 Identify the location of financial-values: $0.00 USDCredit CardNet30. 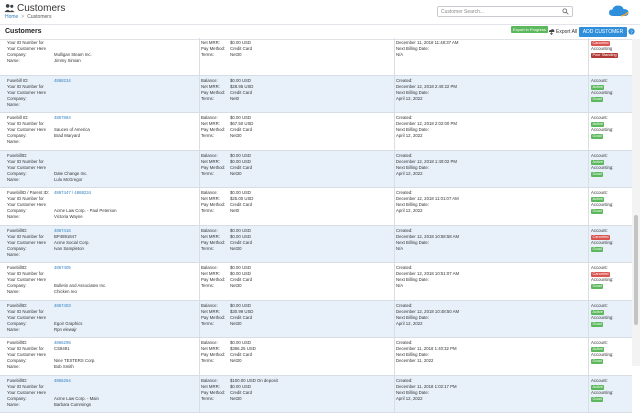
(241, 49).